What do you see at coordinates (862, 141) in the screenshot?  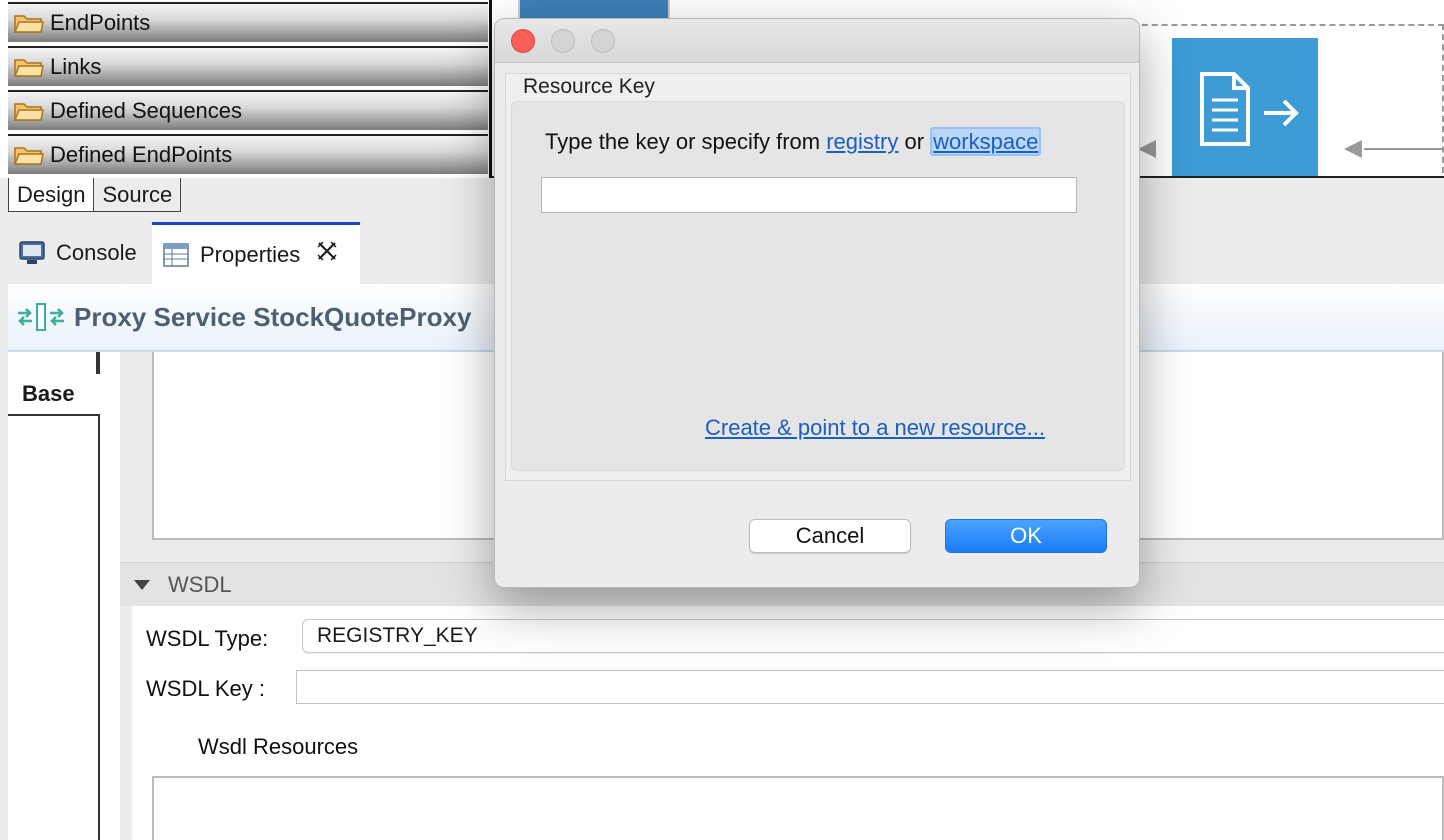 I see `registry-link: registry` at bounding box center [862, 141].